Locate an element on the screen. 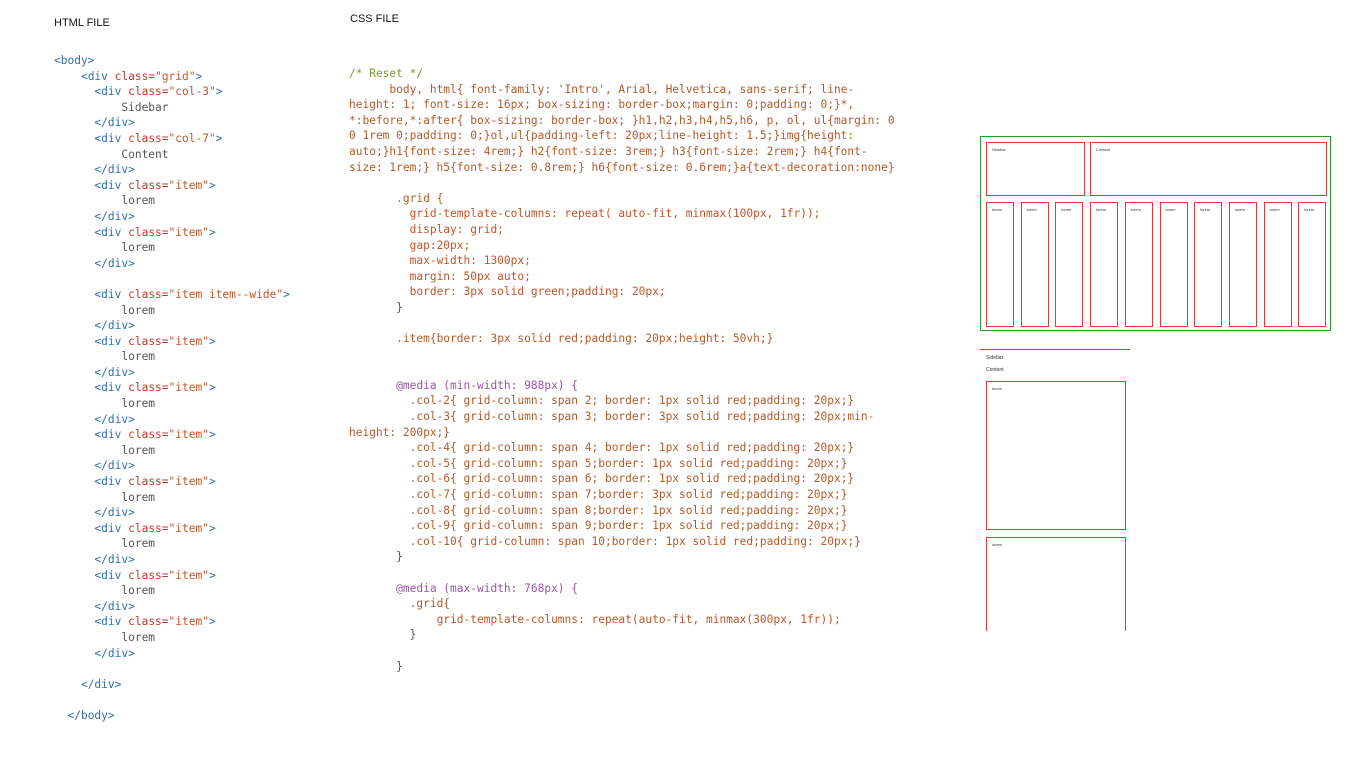 This screenshot has width=1351, height=760. preview-wide-content: Content is located at coordinates (1208, 169).